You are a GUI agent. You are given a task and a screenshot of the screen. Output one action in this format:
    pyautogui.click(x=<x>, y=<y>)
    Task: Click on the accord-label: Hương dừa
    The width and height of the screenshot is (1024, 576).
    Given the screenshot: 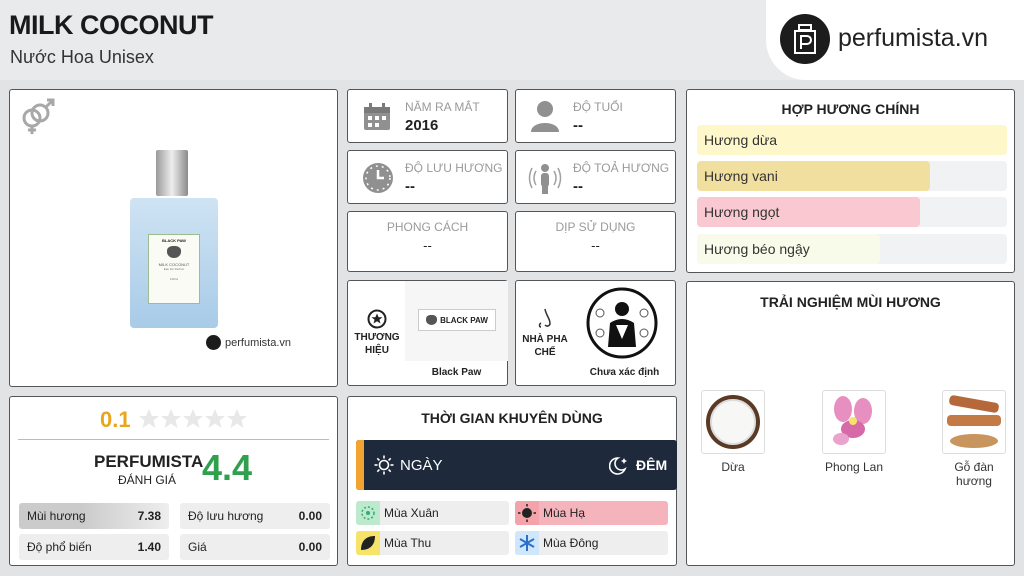 What is the action you would take?
    pyautogui.click(x=741, y=140)
    